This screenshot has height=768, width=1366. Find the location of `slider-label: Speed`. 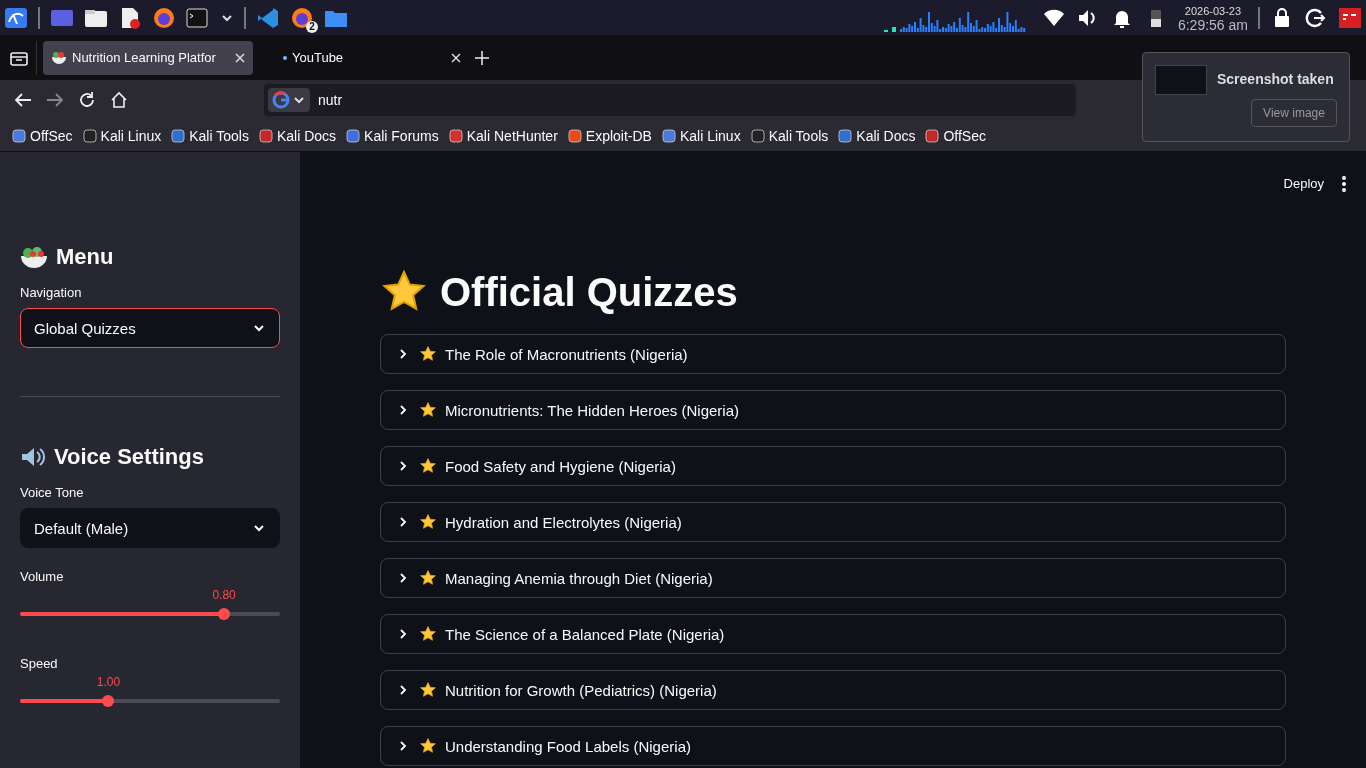

slider-label: Speed is located at coordinates (39, 663).